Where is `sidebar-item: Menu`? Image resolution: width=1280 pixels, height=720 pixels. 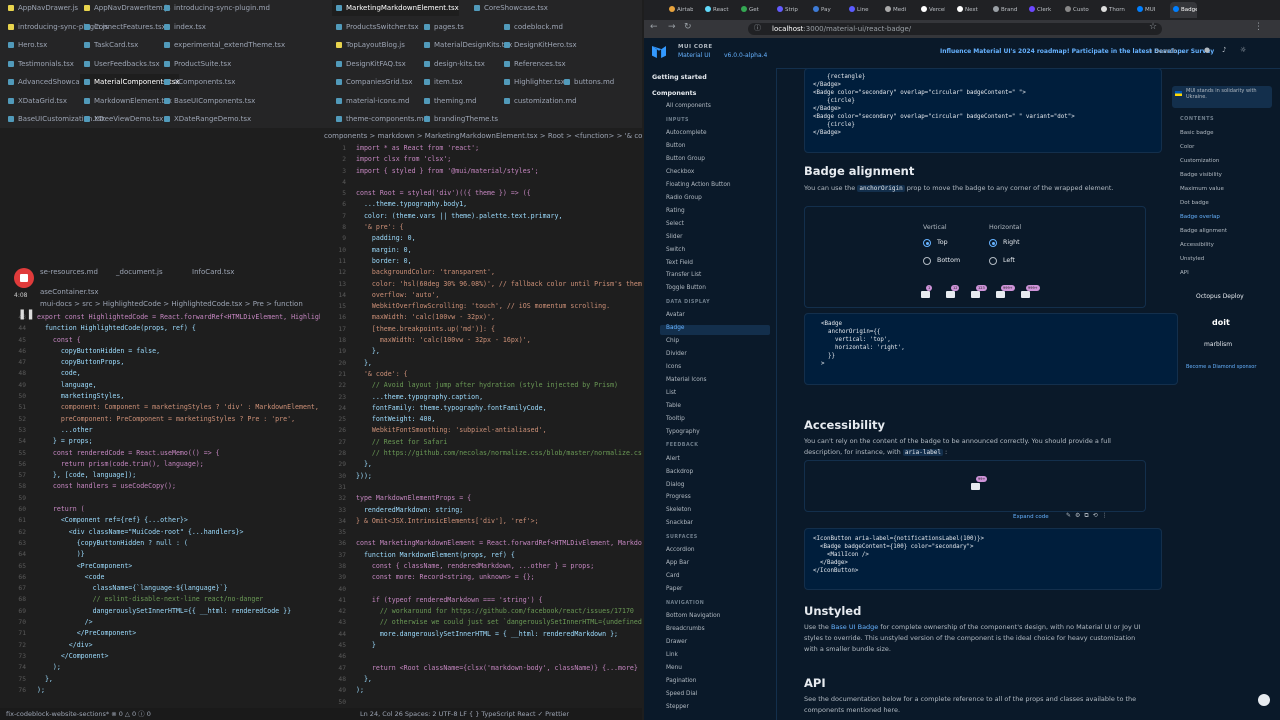
sidebar-item: Menu is located at coordinates (674, 668).